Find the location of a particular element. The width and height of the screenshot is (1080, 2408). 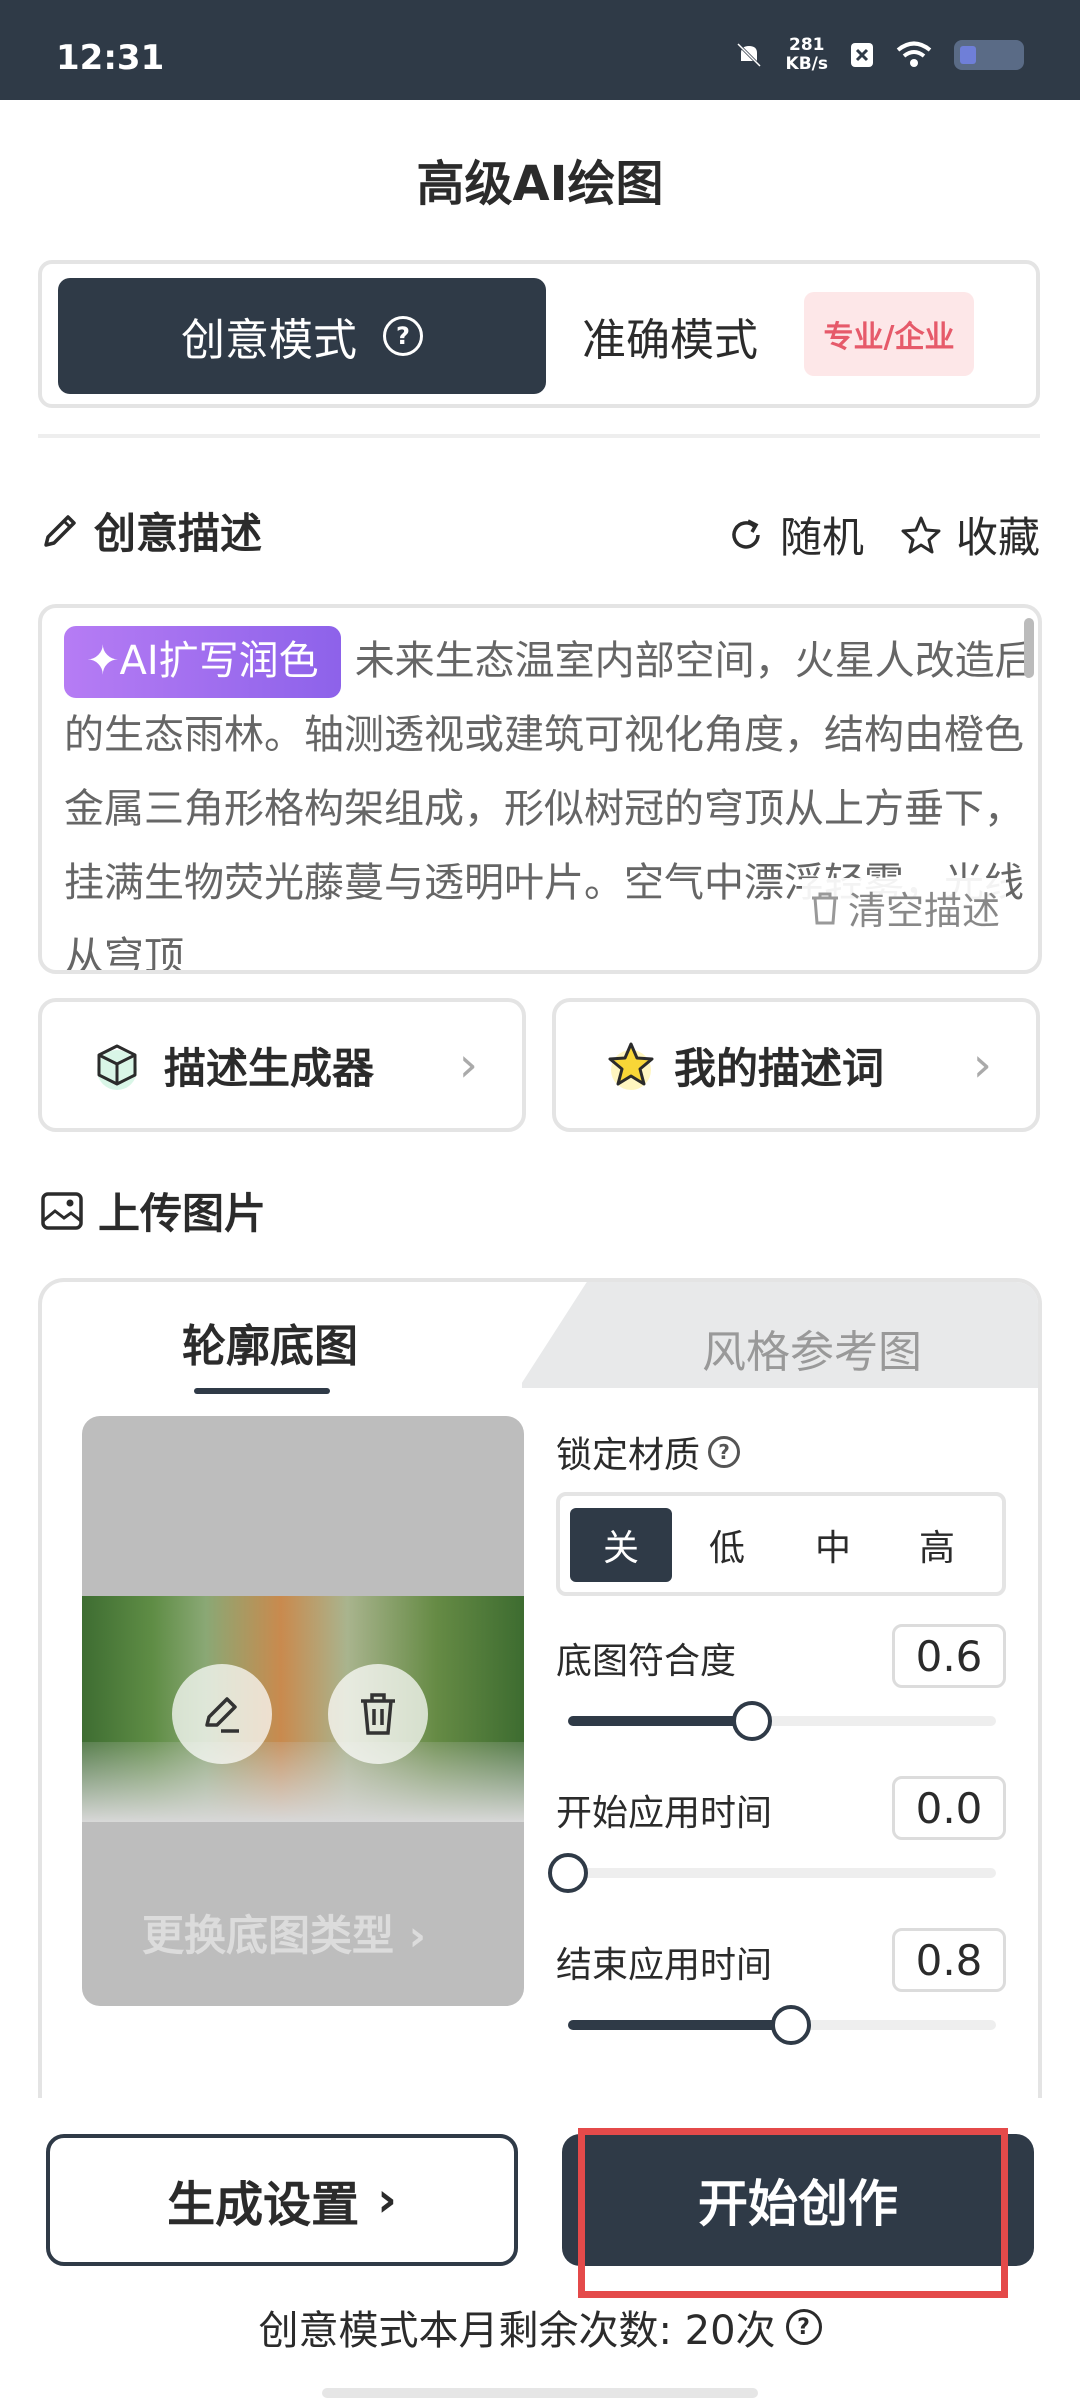

cube-icon is located at coordinates (117, 1067).